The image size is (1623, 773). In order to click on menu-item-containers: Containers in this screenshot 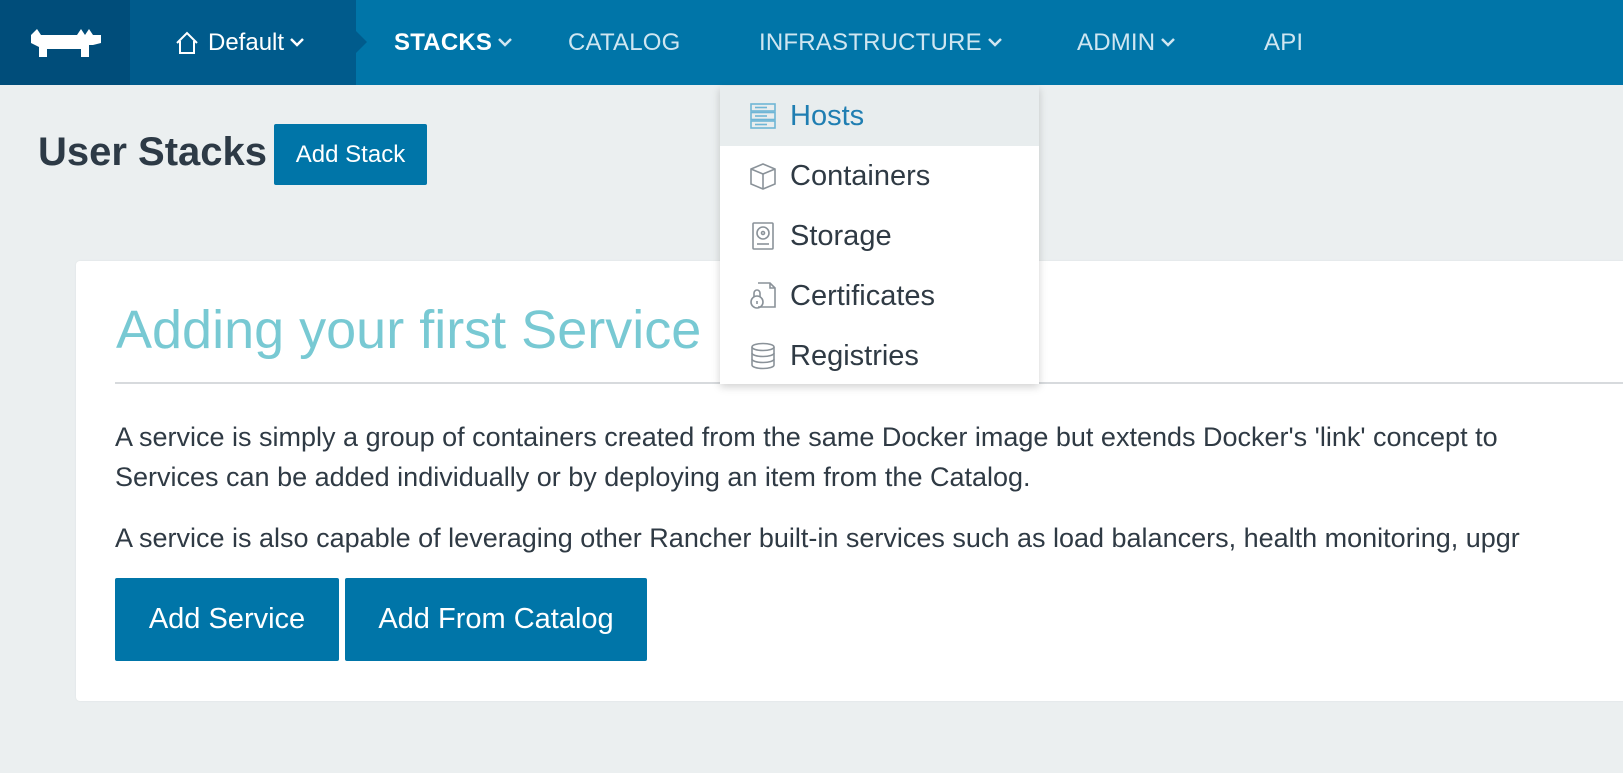, I will do `click(879, 176)`.